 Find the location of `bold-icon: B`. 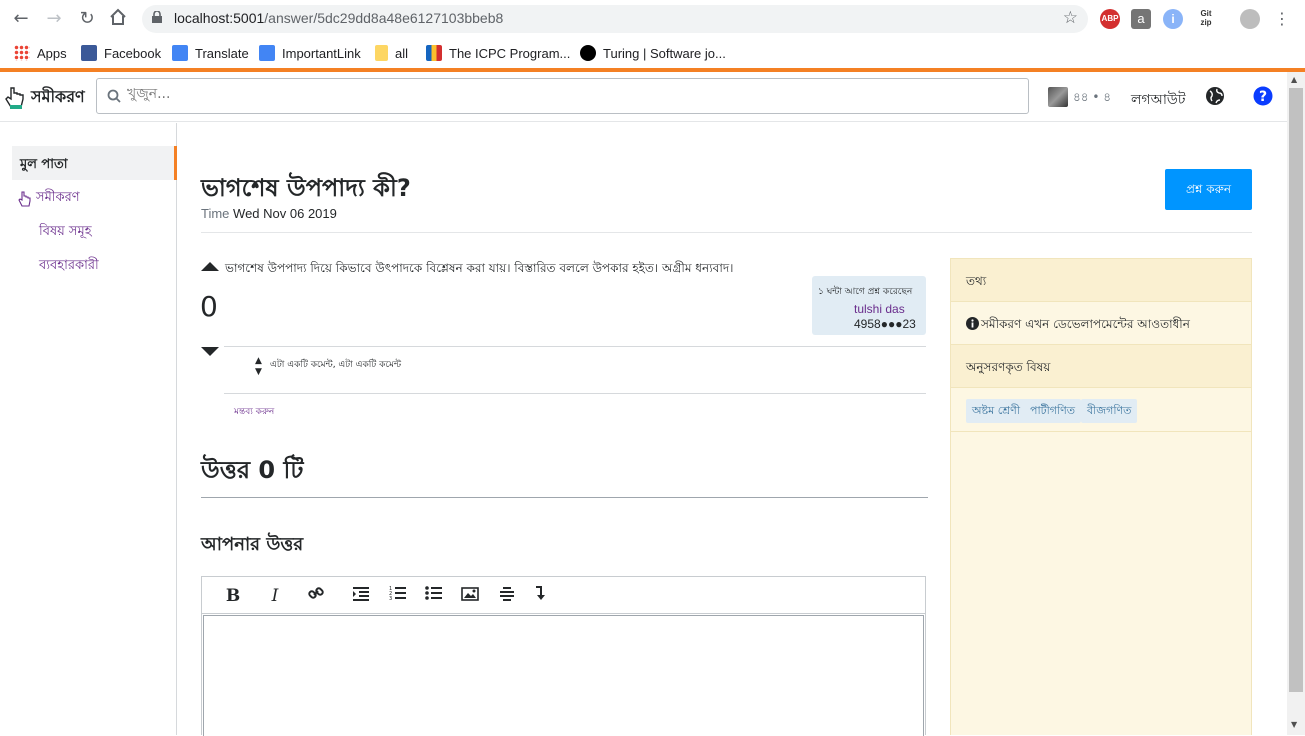

bold-icon: B is located at coordinates (233, 596).